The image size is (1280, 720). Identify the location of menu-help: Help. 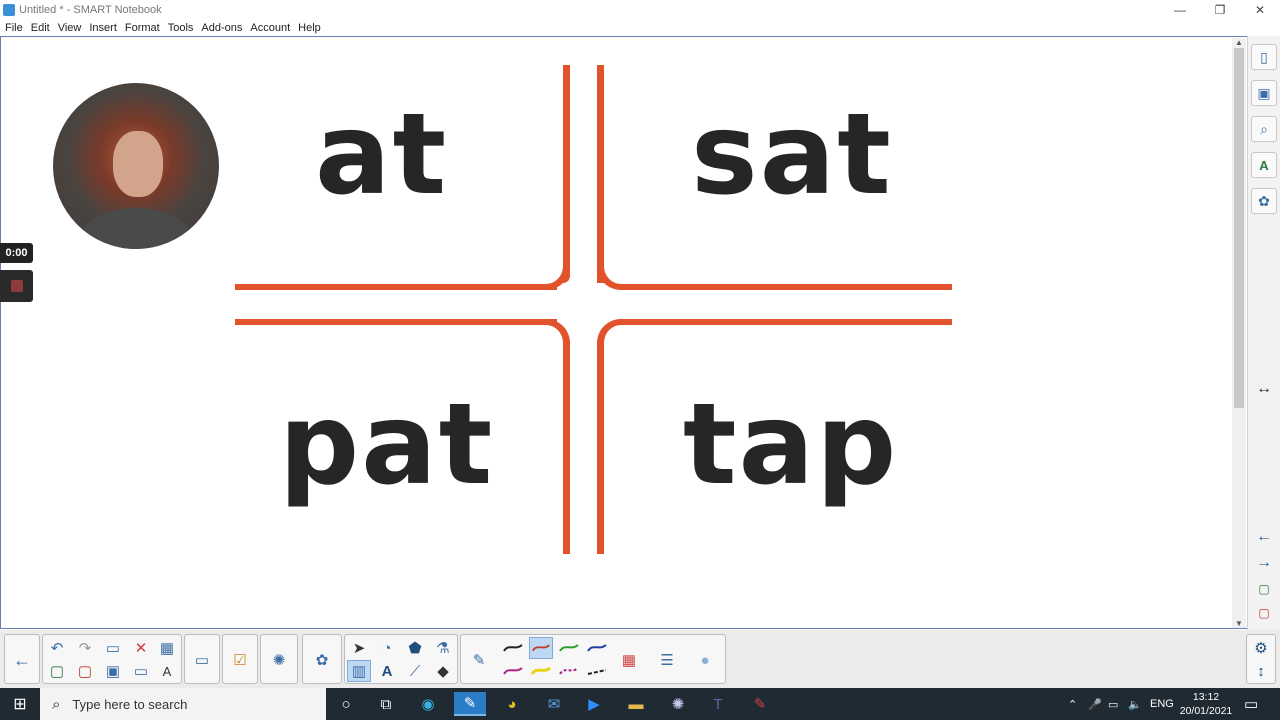
(309, 28).